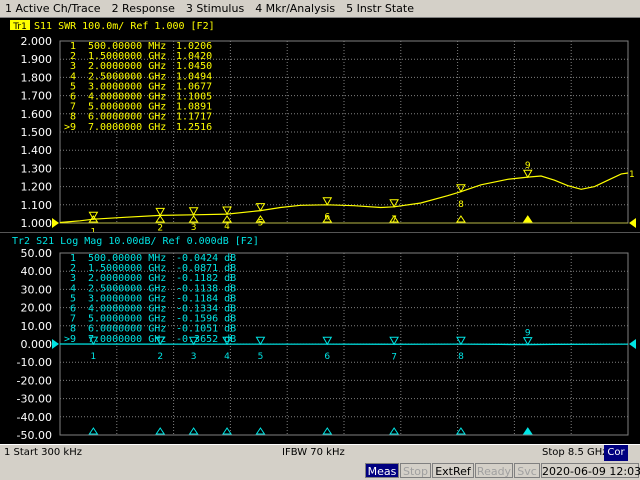  What do you see at coordinates (124, 26) in the screenshot?
I see `trace1-header: S11 SWR 100.0m/ Ref 1.000 [F2]` at bounding box center [124, 26].